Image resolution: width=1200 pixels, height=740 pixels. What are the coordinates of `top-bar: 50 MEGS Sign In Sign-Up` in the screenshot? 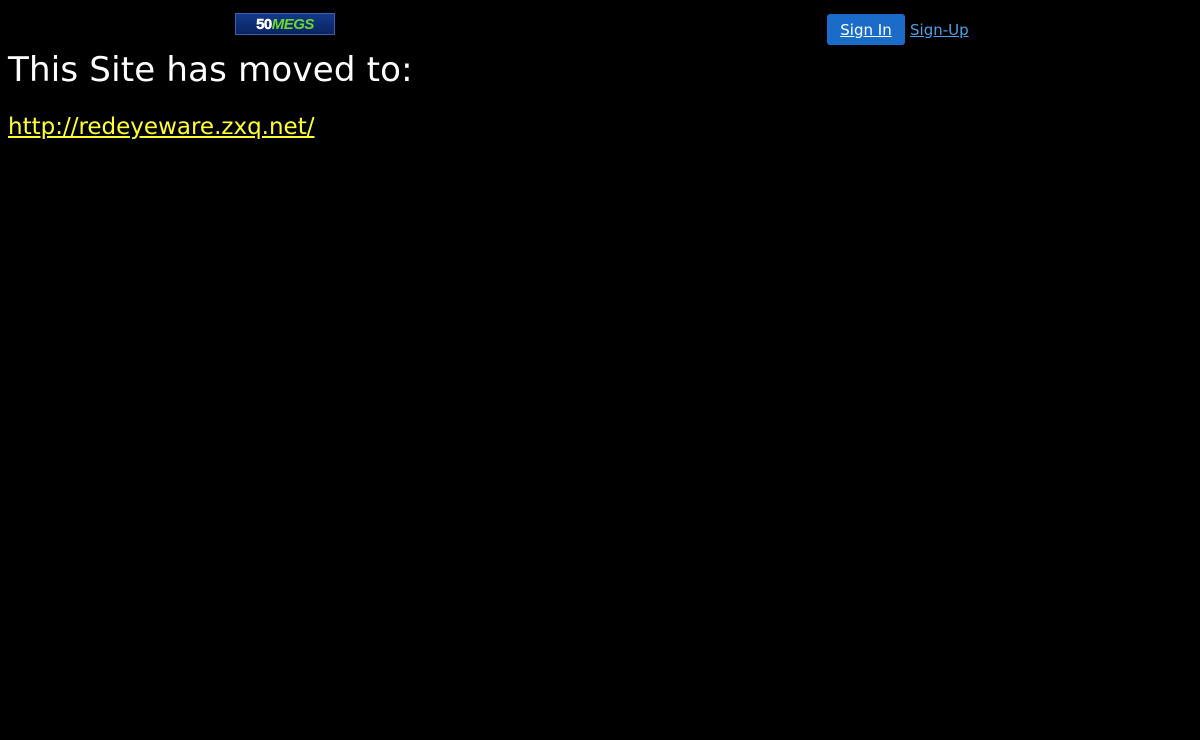 It's located at (600, 28).